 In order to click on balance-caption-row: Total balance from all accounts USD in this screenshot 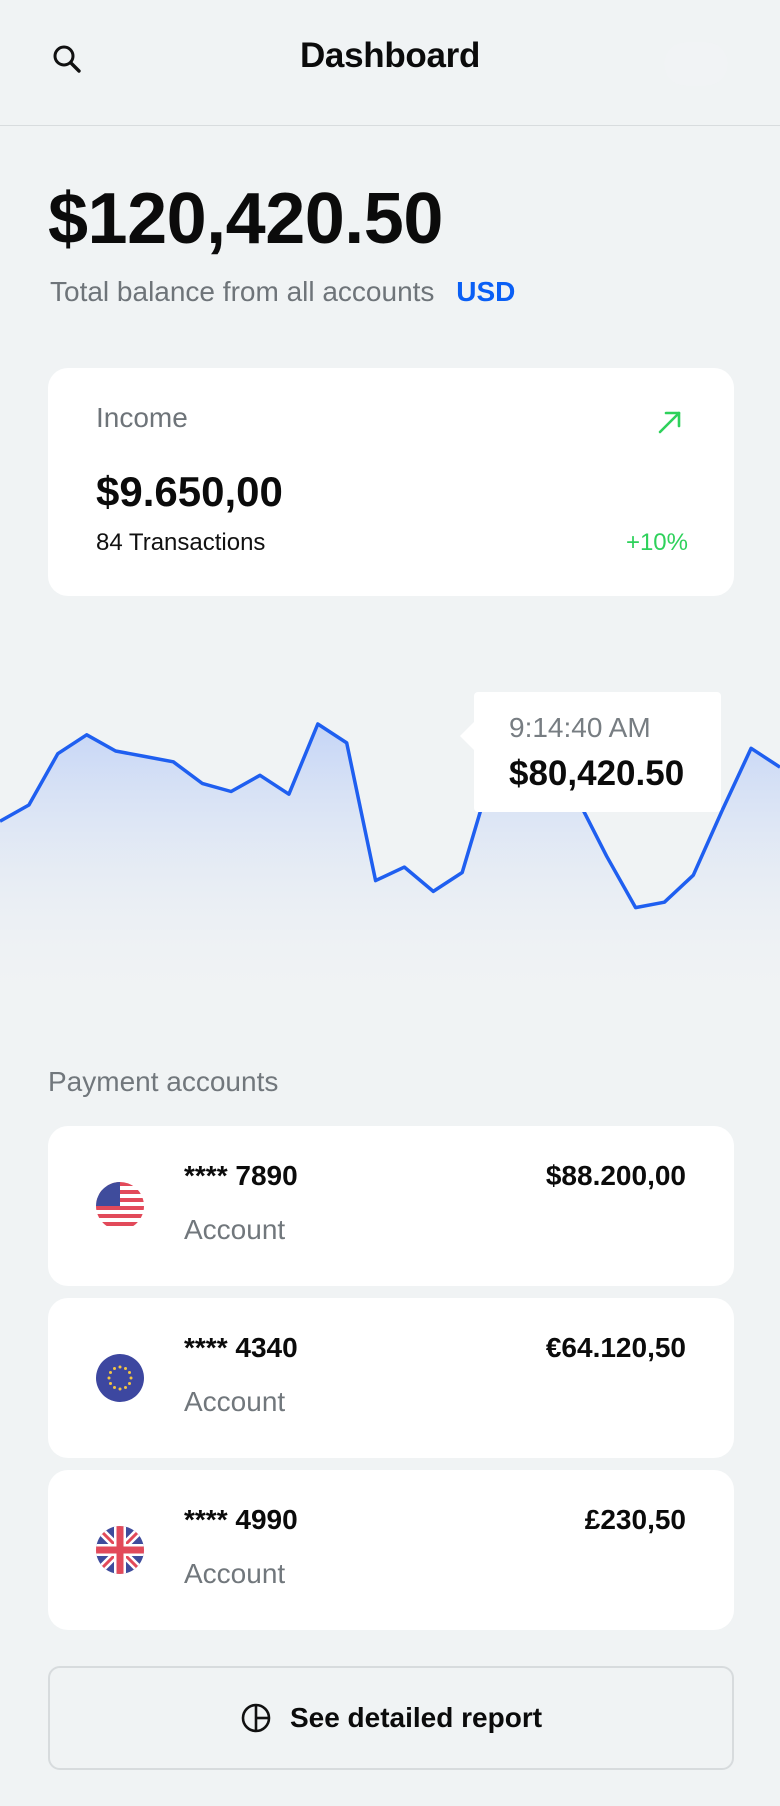, I will do `click(282, 292)`.